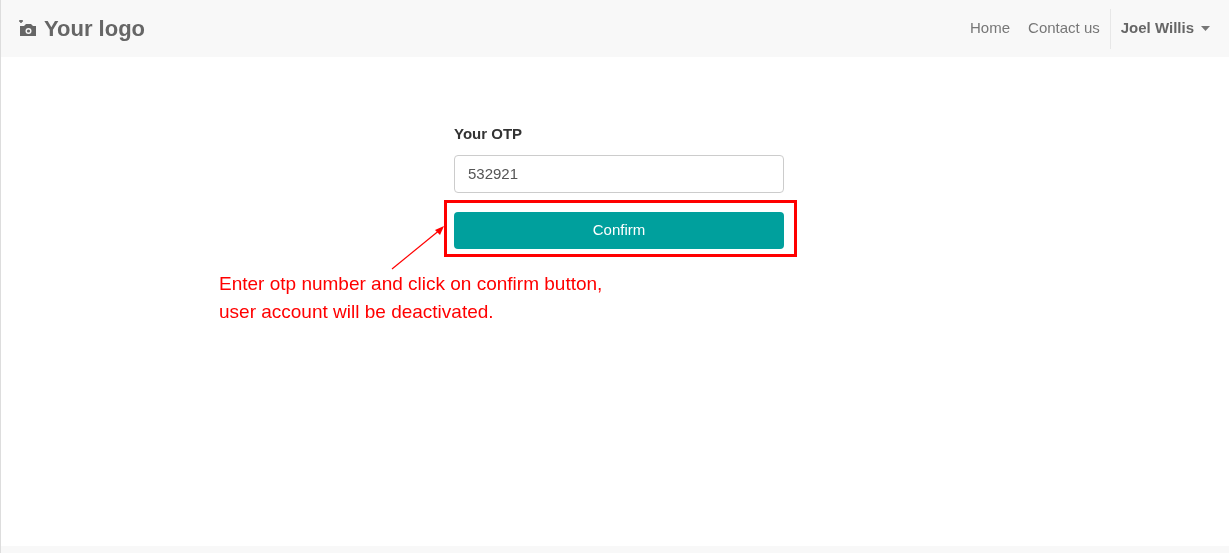 This screenshot has height=553, width=1229. What do you see at coordinates (990, 28) in the screenshot?
I see `nav-link: Home` at bounding box center [990, 28].